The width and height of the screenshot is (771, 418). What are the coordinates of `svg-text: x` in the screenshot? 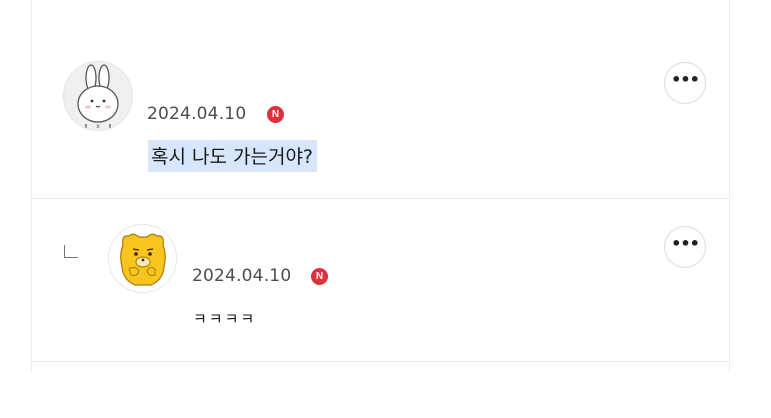 It's located at (98, 126).